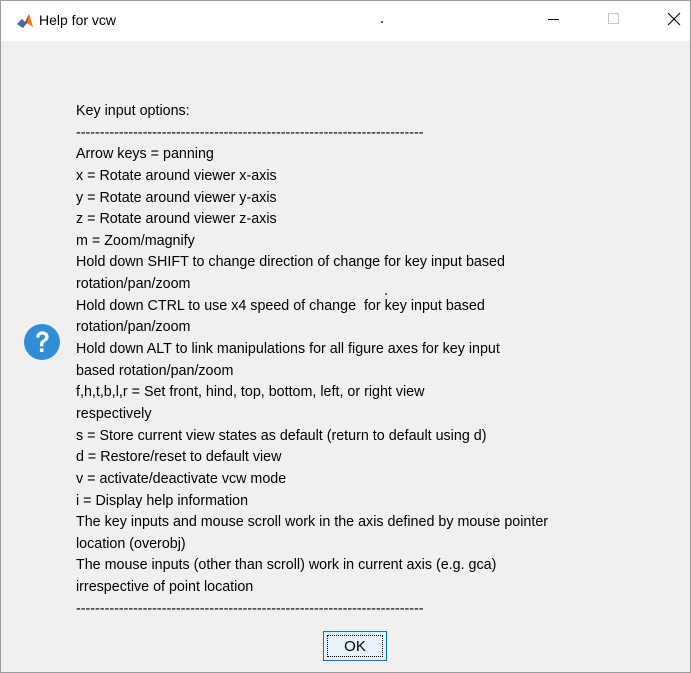 The height and width of the screenshot is (673, 691). Describe the element at coordinates (131, 543) in the screenshot. I see `message-line: location (overobj)` at that location.